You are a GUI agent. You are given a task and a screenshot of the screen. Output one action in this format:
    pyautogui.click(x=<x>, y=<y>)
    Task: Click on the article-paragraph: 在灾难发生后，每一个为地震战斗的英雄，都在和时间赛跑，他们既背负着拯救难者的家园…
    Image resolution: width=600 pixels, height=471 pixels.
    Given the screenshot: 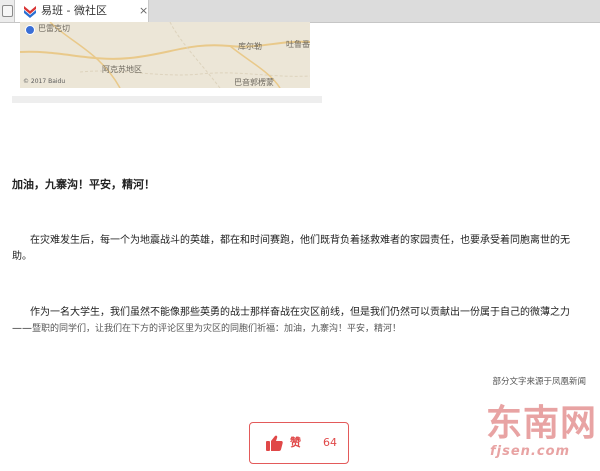 What is the action you would take?
    pyautogui.click(x=291, y=248)
    